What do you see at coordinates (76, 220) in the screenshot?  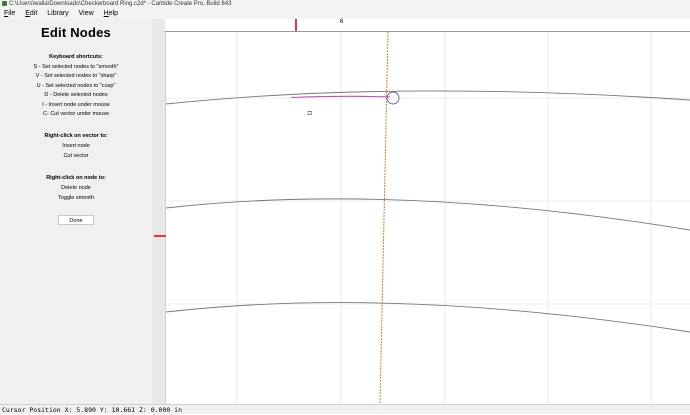 I see `done-button: Done` at bounding box center [76, 220].